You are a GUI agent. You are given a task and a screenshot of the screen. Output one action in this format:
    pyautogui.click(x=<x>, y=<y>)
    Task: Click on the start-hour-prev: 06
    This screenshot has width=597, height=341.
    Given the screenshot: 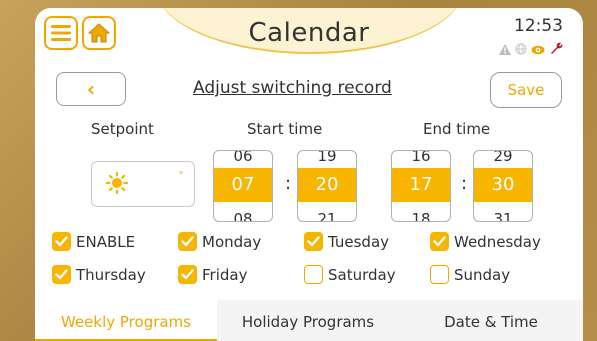 What is the action you would take?
    pyautogui.click(x=243, y=157)
    